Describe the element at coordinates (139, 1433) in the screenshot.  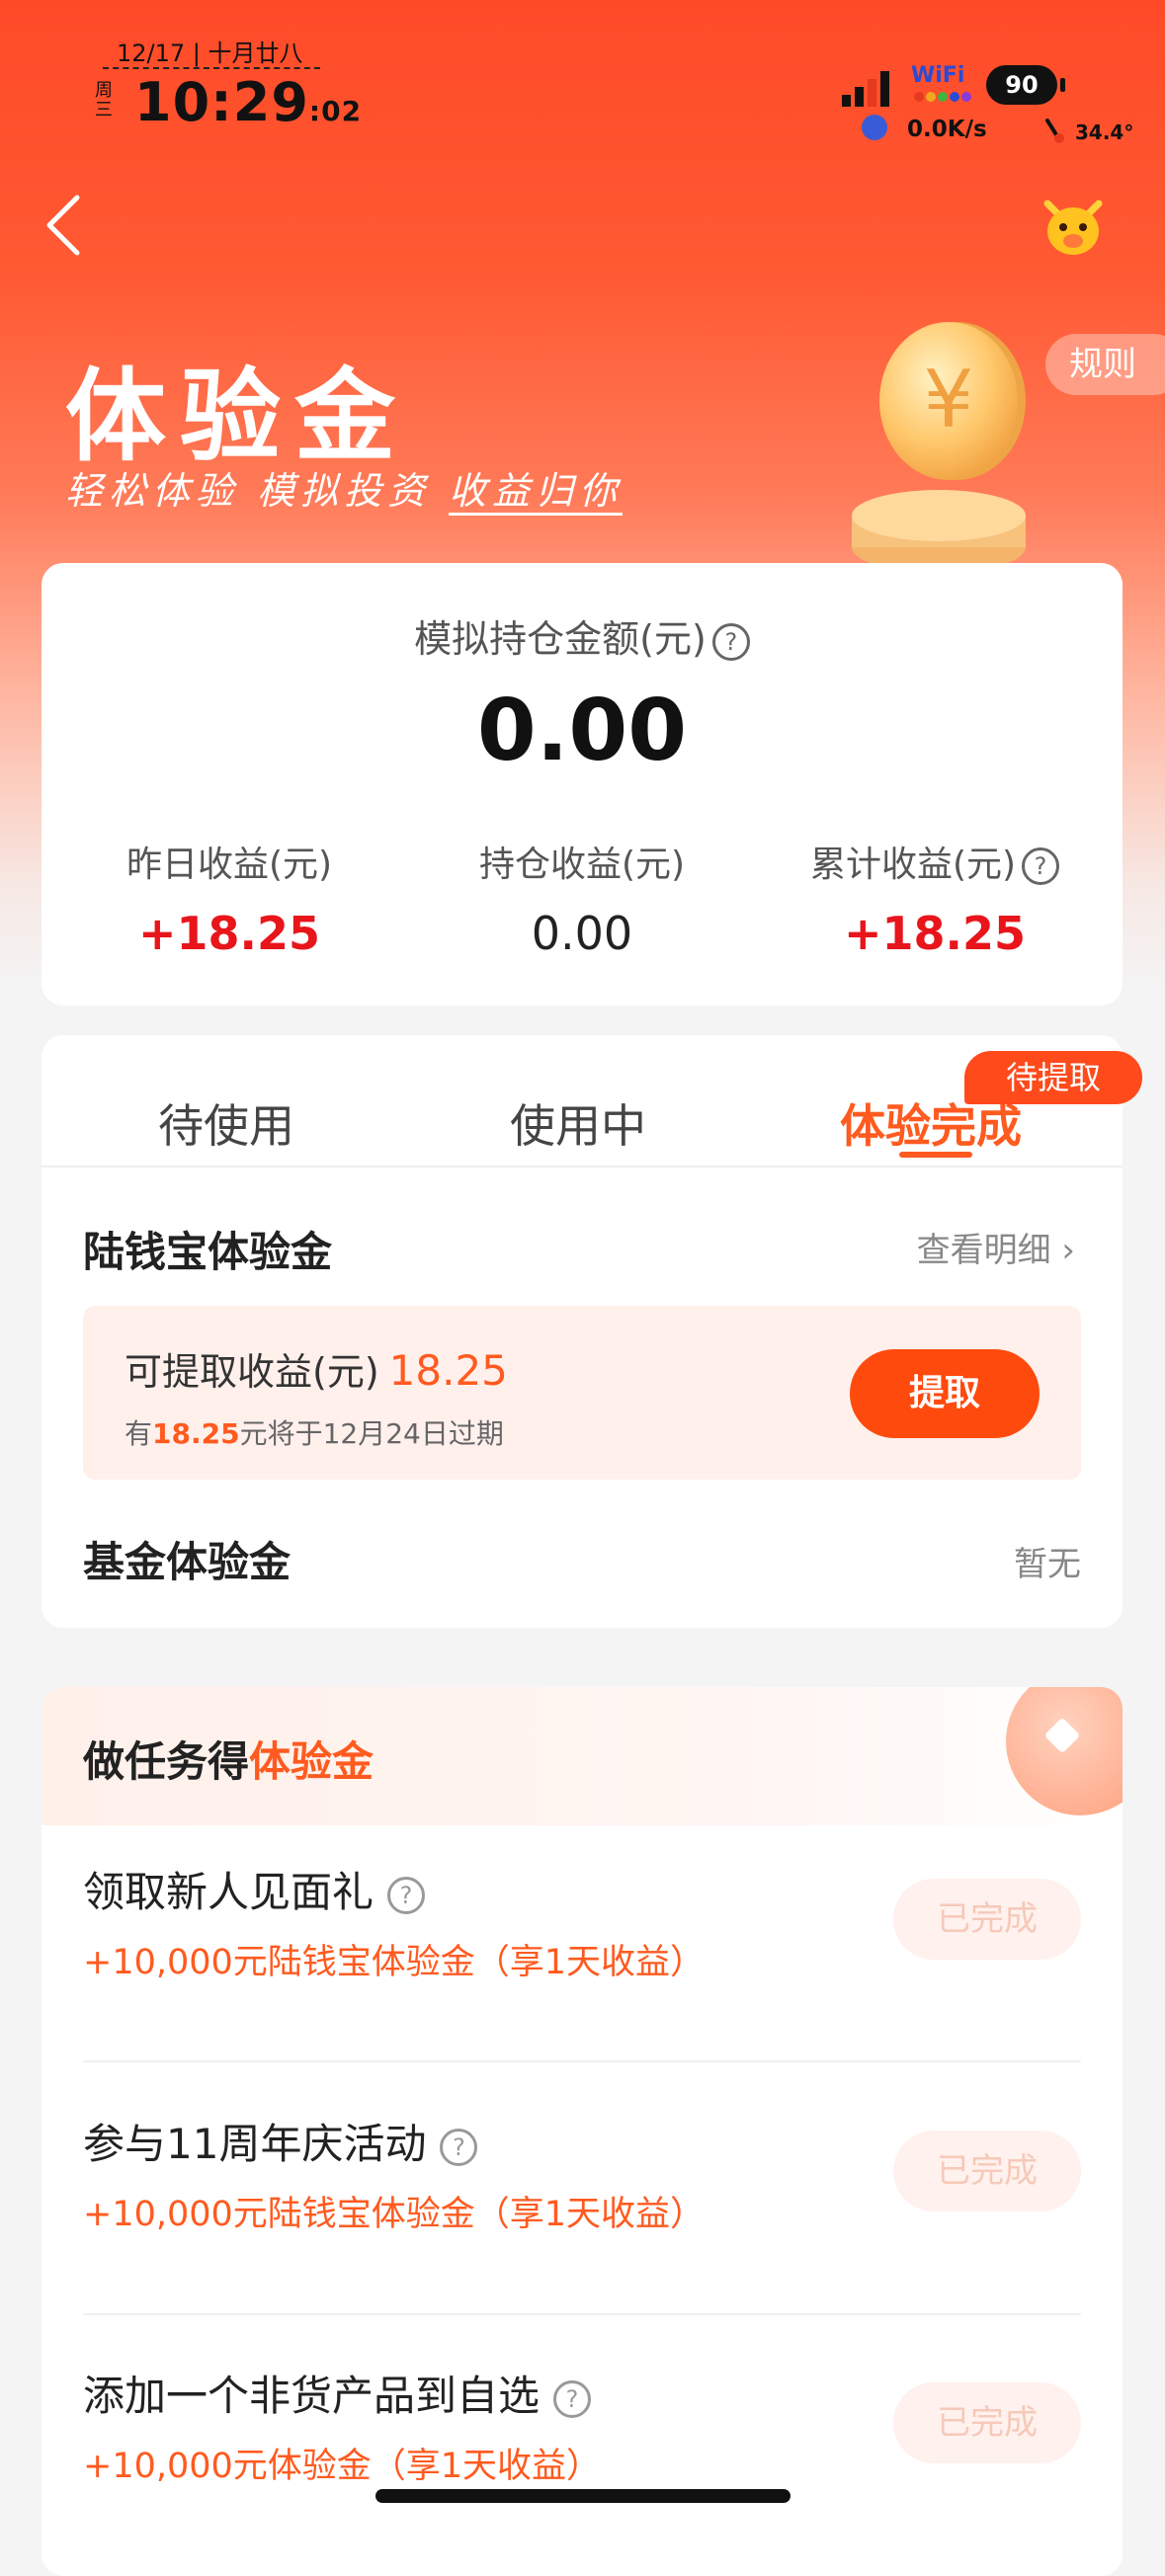
I see `note-prefix: 有` at that location.